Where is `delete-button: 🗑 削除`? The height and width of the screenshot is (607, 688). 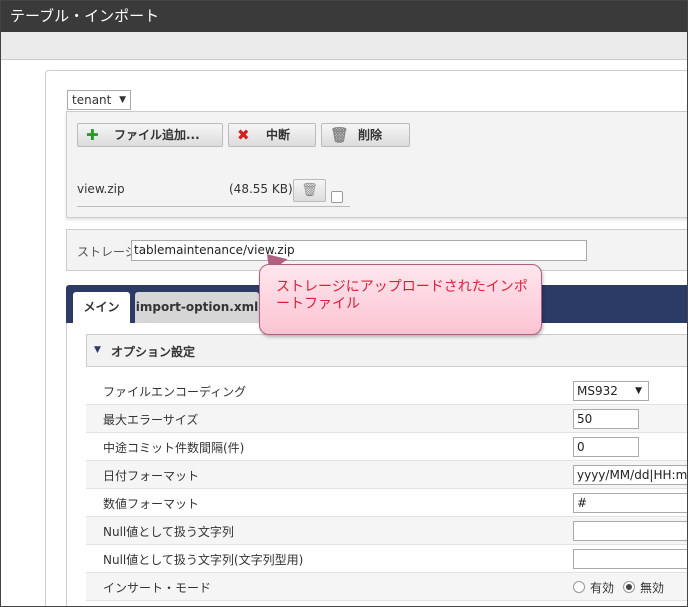
delete-button: 🗑 削除 is located at coordinates (365, 135).